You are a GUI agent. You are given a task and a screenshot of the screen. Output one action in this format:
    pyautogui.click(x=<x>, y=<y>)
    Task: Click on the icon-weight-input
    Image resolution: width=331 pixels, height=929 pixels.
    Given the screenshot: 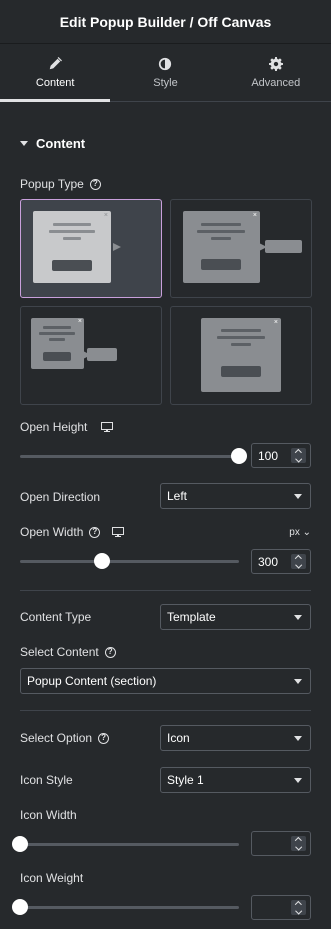 What is the action you would take?
    pyautogui.click(x=281, y=907)
    